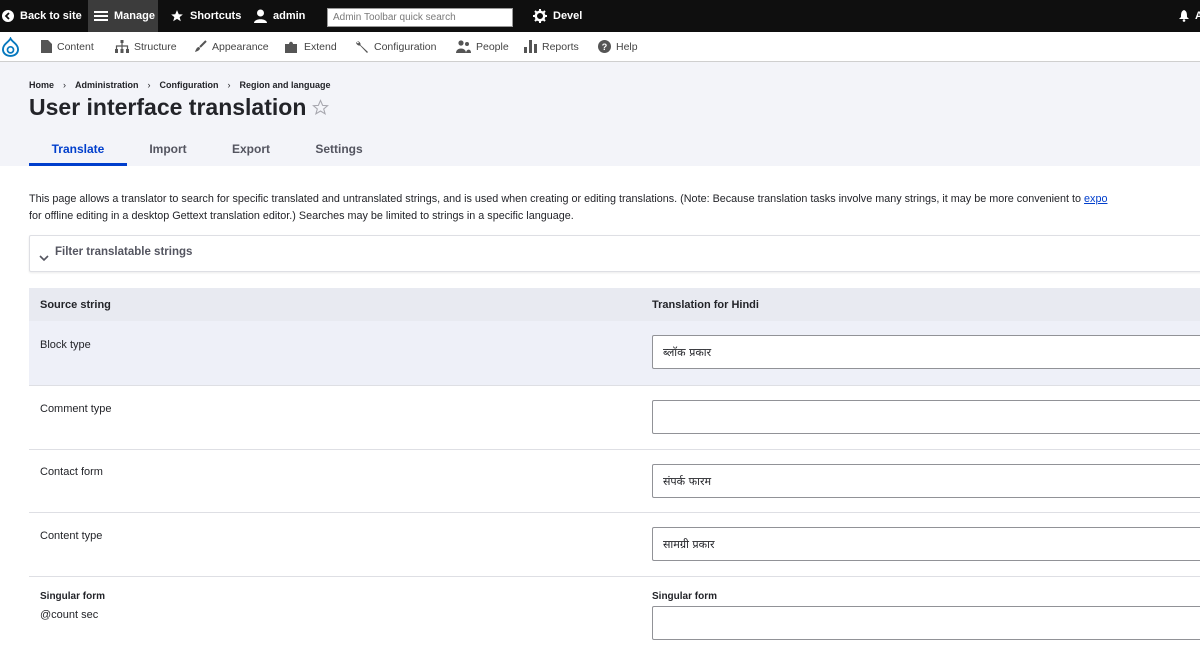 The height and width of the screenshot is (653, 1200). What do you see at coordinates (51, 16) in the screenshot?
I see `back-to-site-label: Back to site` at bounding box center [51, 16].